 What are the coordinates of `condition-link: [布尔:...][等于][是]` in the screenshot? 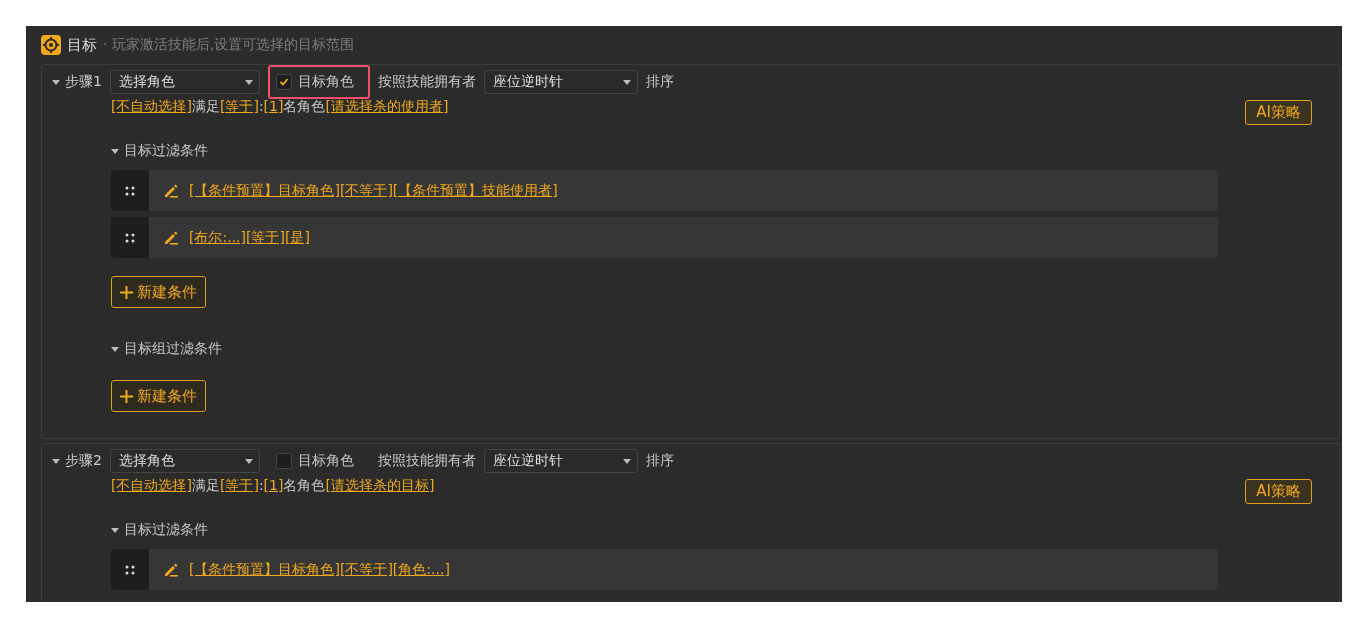 It's located at (249, 237).